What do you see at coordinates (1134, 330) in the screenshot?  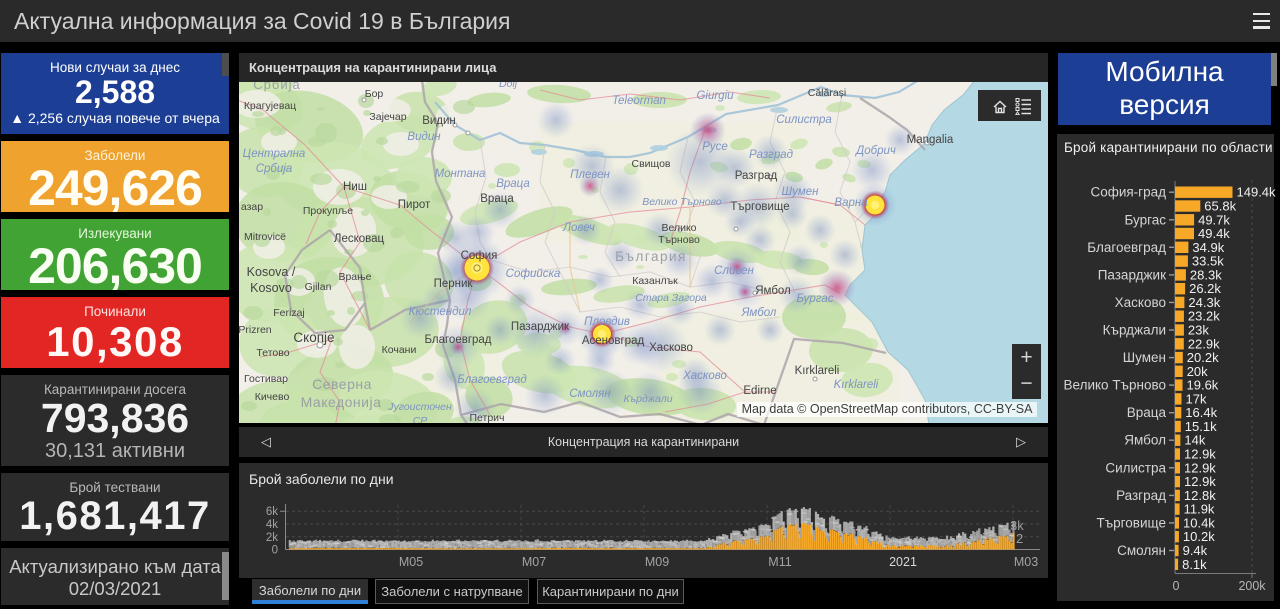 I see `svg-text: Кърджали` at bounding box center [1134, 330].